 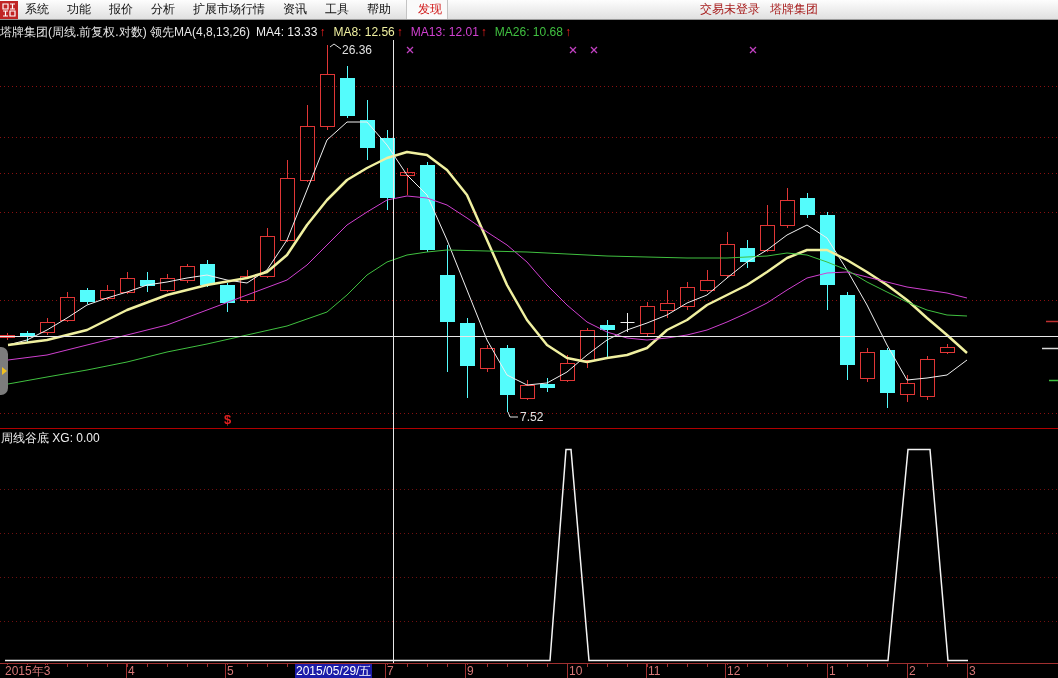 What do you see at coordinates (972, 671) in the screenshot?
I see `date-label: 3` at bounding box center [972, 671].